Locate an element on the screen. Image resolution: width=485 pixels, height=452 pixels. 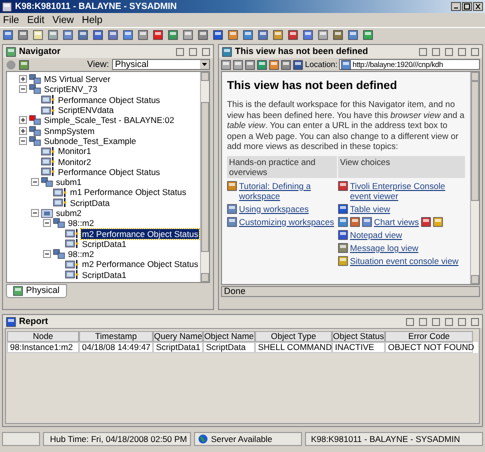
panel-title: This view has not been defined is located at coordinates (301, 51).